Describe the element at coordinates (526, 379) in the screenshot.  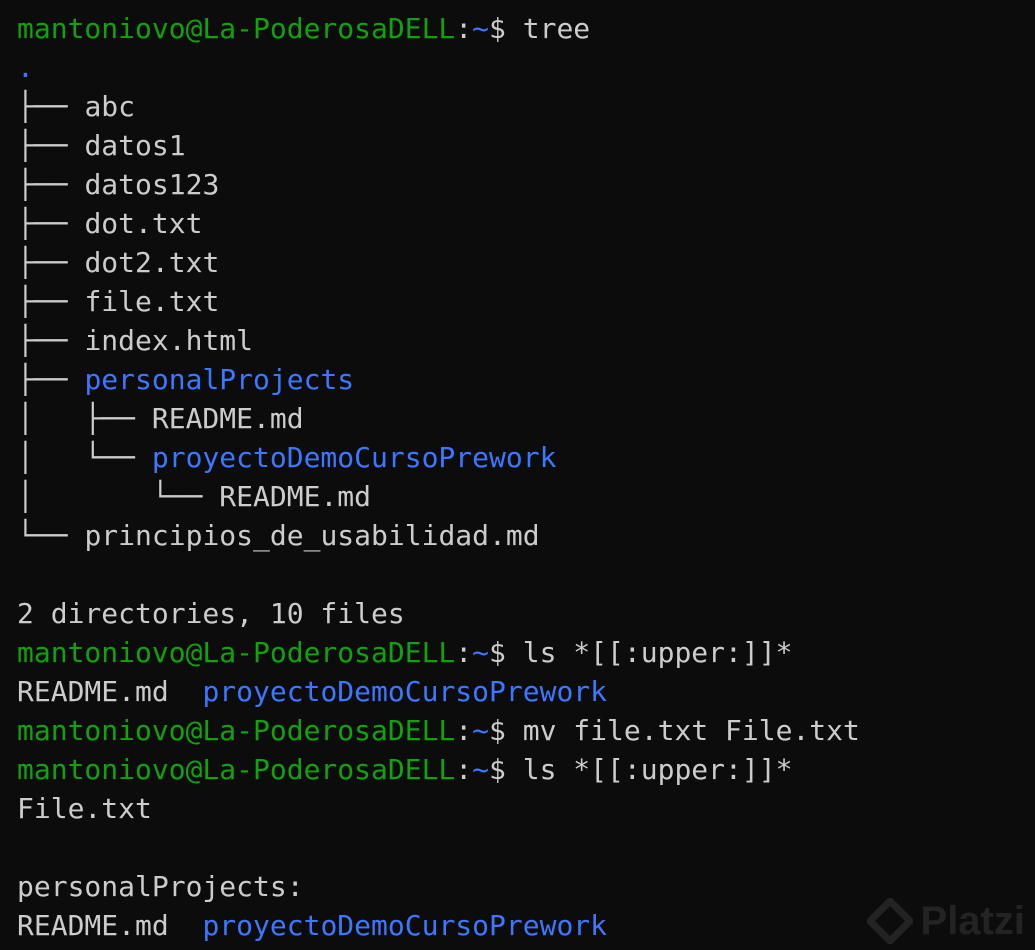
I see `terminal-line-tree-entry: ├── personalProjects` at that location.